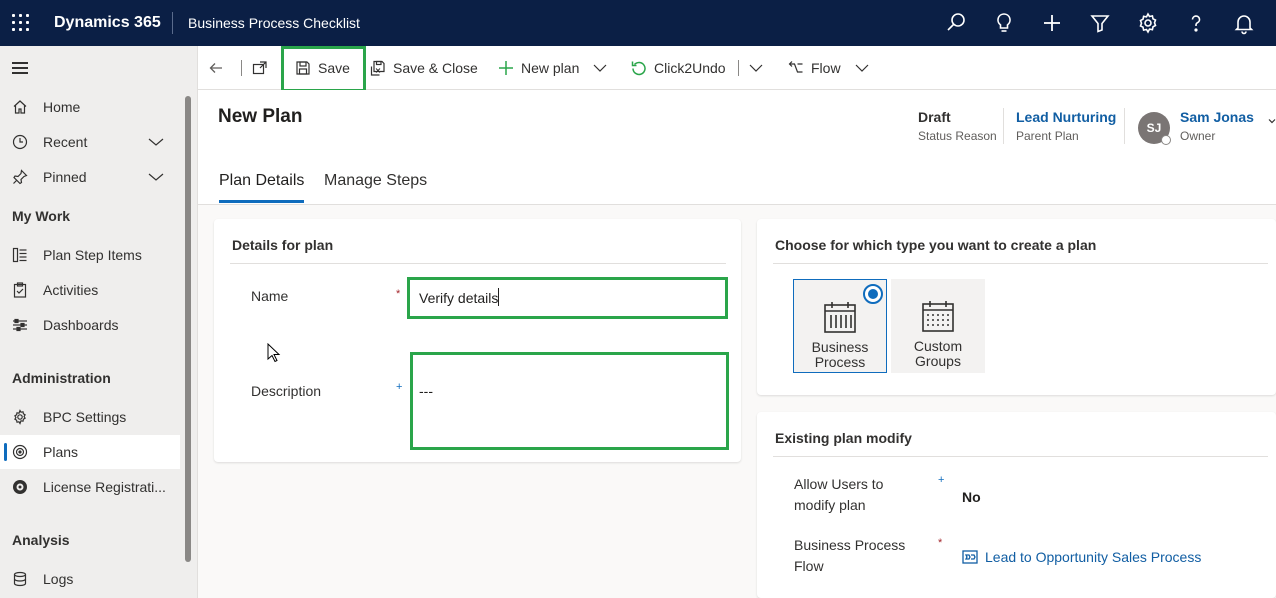 The image size is (1276, 598). I want to click on description-highlight-box, so click(569, 401).